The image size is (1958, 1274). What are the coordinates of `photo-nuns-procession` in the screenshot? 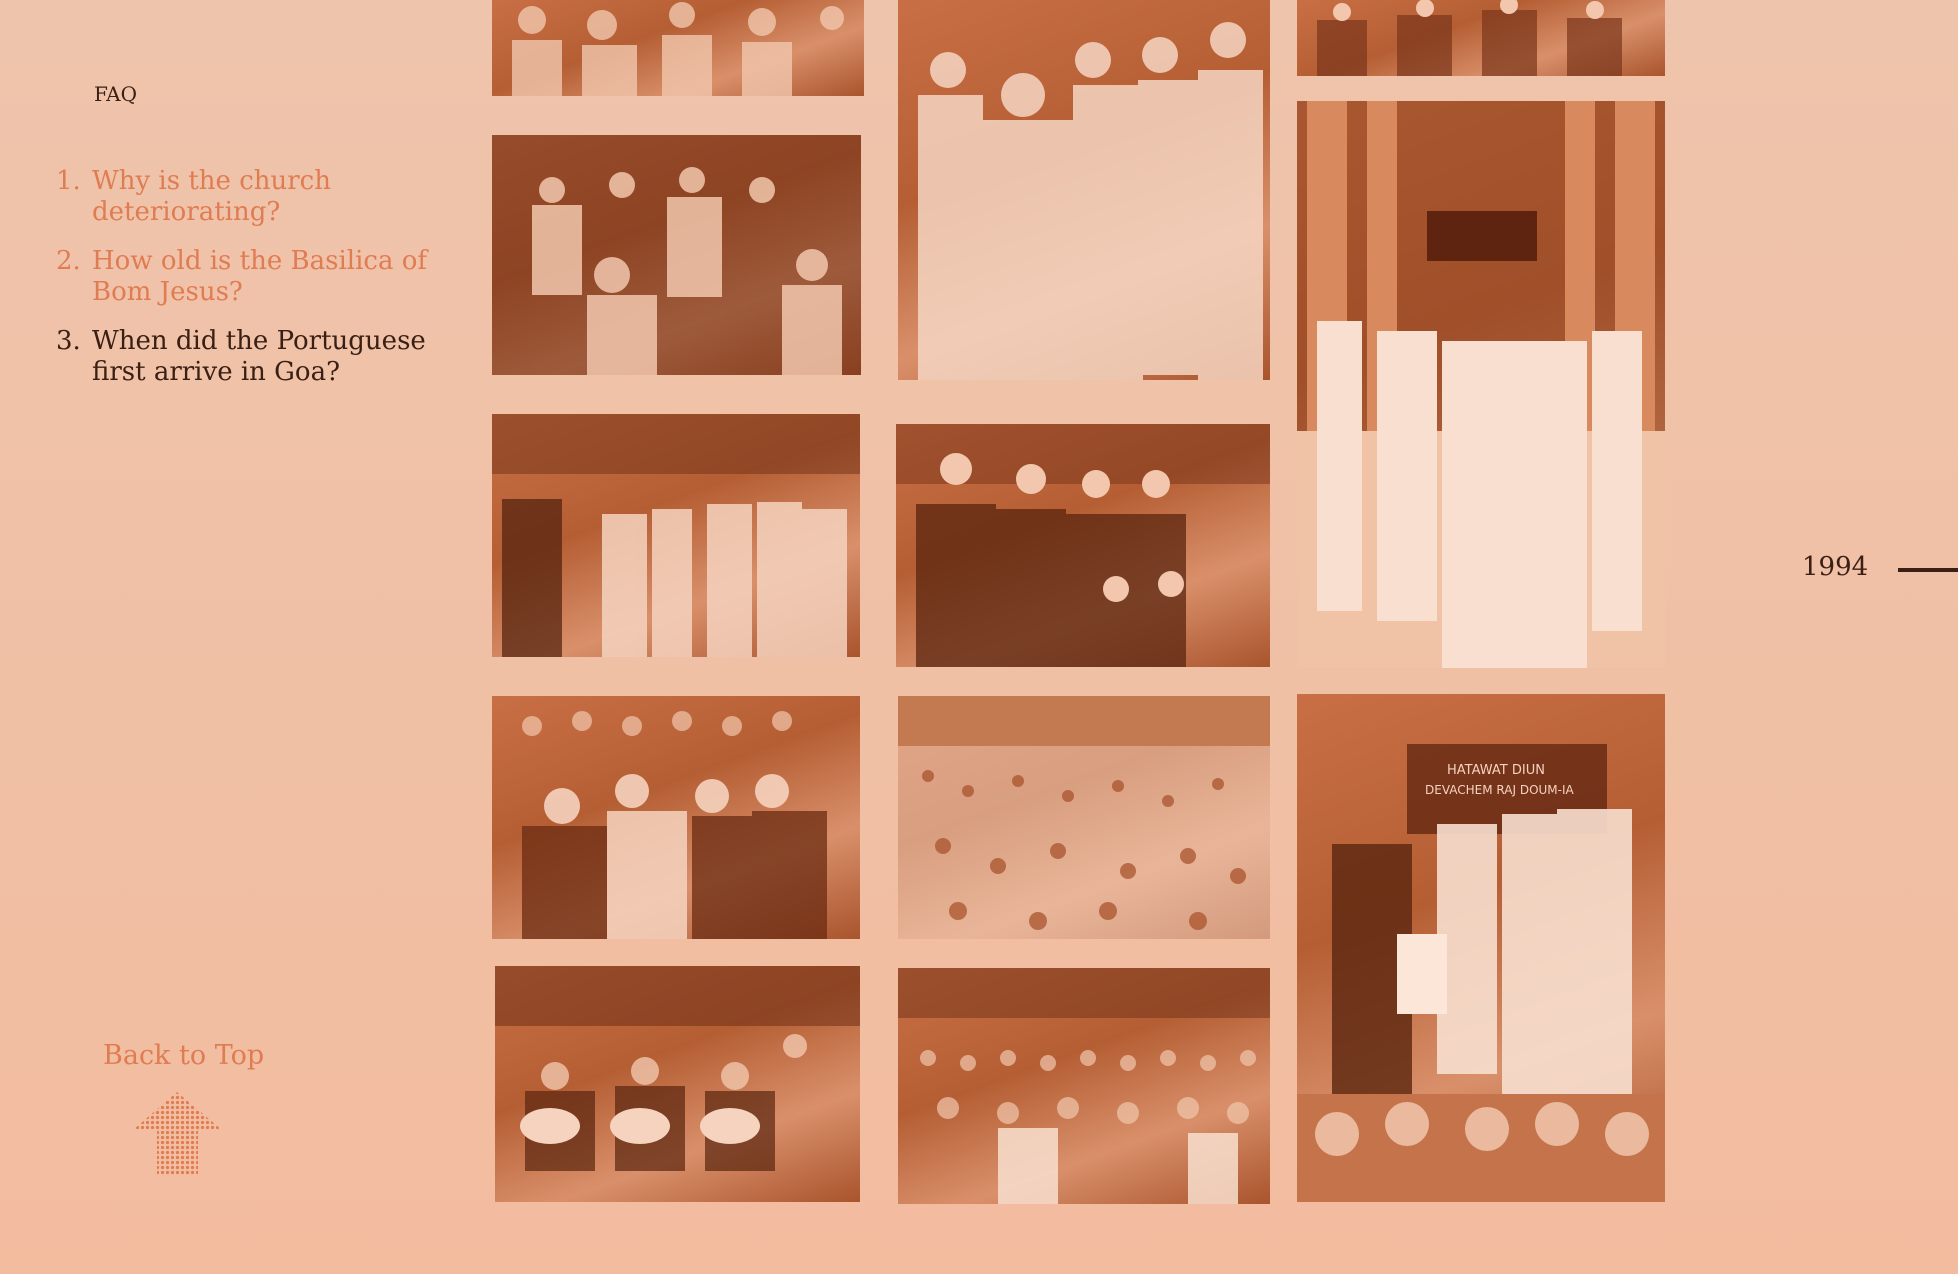 It's located at (1084, 190).